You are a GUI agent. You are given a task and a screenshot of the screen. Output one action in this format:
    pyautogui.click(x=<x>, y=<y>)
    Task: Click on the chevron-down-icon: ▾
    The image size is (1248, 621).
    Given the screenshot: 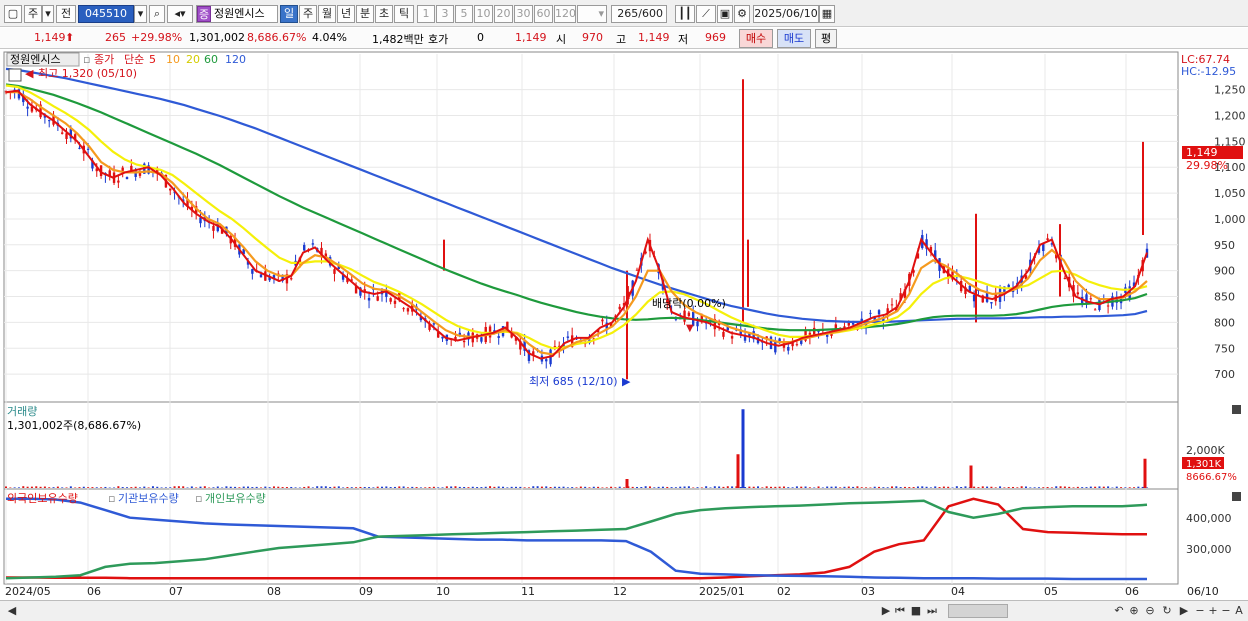 What is the action you would take?
    pyautogui.click(x=48, y=14)
    